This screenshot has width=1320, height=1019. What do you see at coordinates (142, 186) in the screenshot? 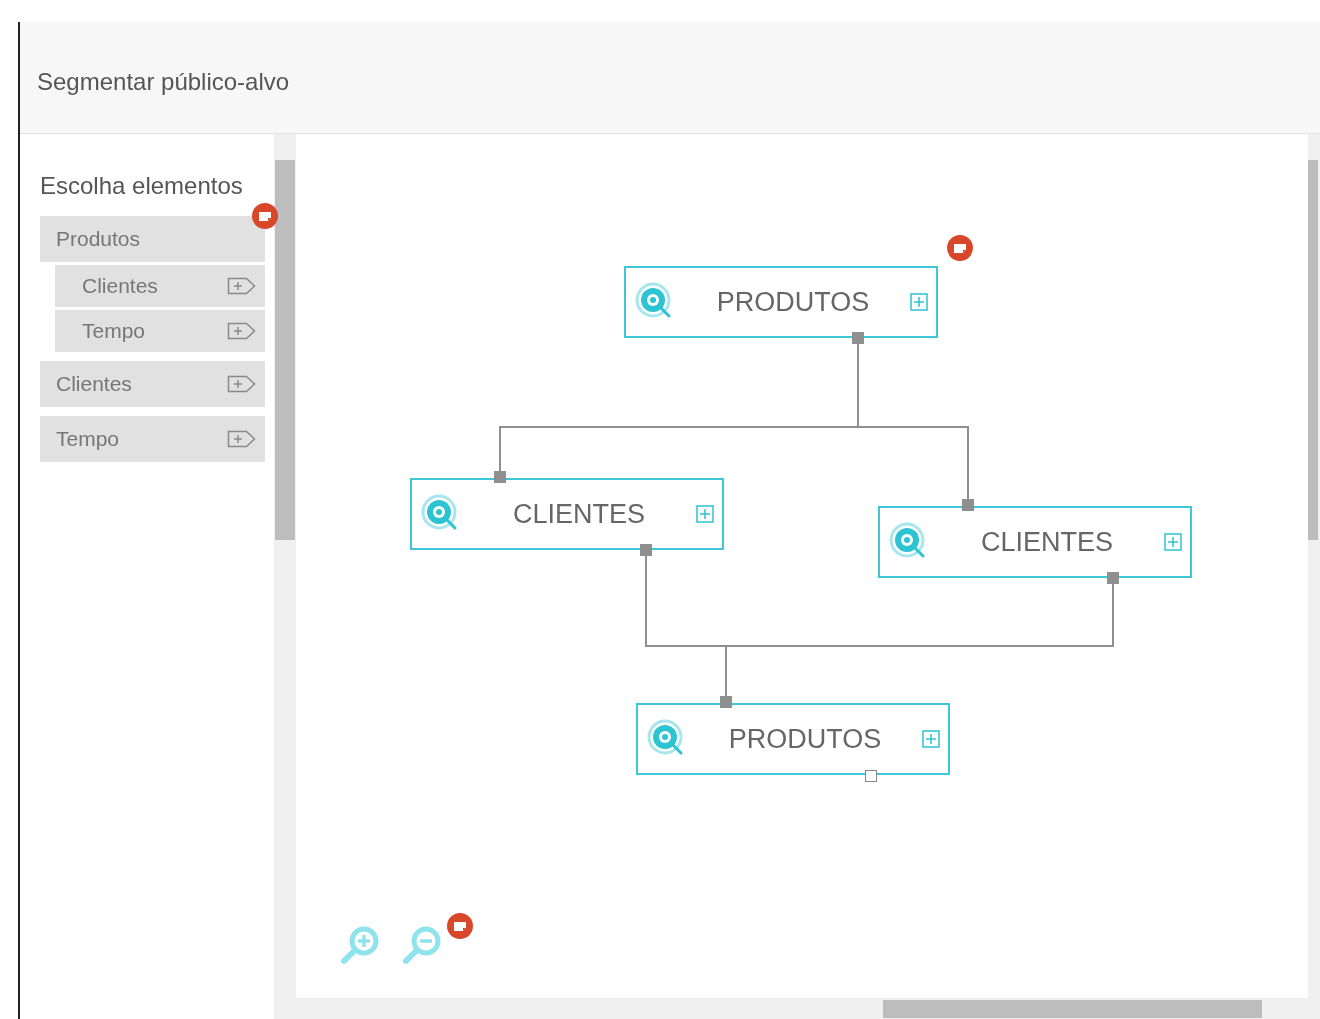
I see `panel-heading: Escolha elementos` at bounding box center [142, 186].